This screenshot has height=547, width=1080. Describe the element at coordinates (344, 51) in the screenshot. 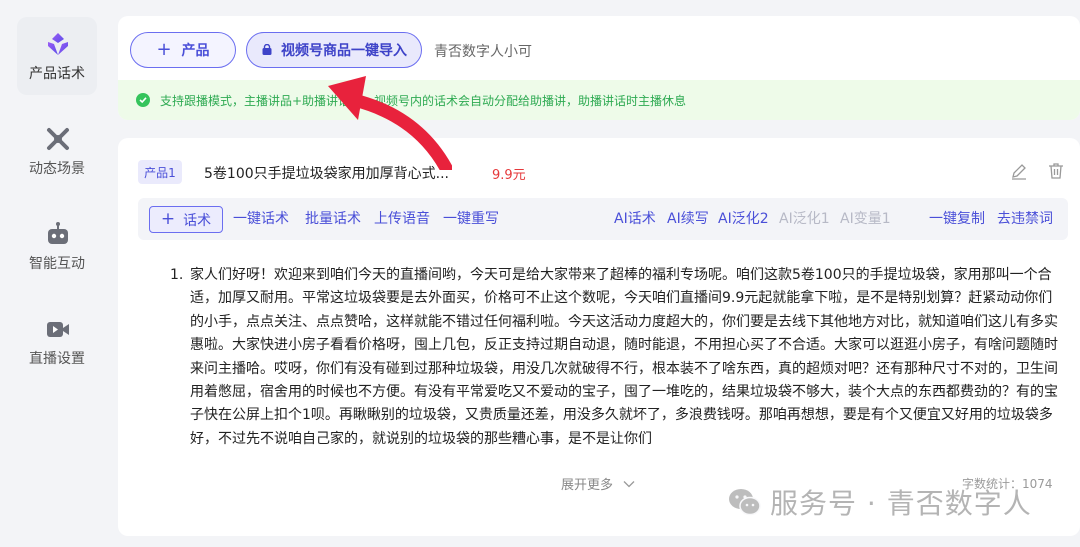

I see `import-label: 视频号商品一键导入` at that location.